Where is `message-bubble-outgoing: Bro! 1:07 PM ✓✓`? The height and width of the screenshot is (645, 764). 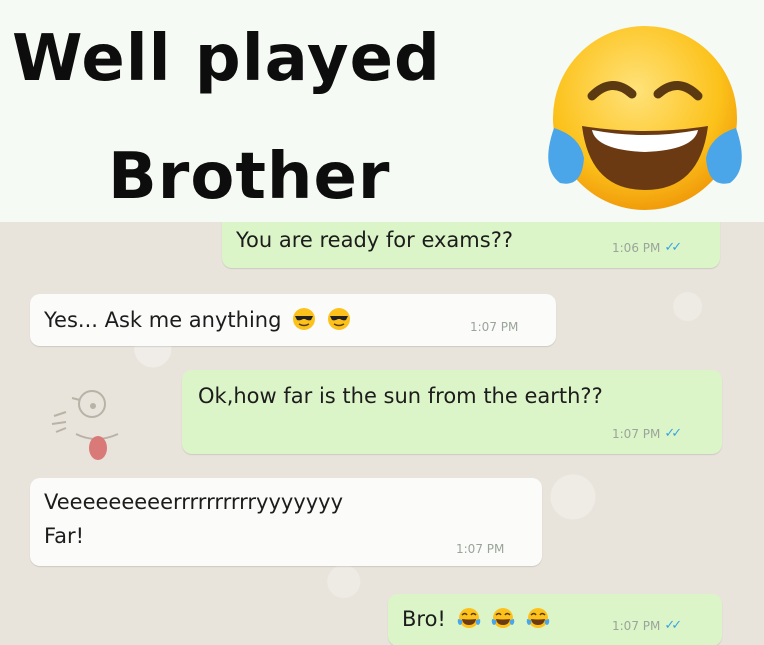 message-bubble-outgoing: Bro! 1:07 PM ✓✓ is located at coordinates (555, 619).